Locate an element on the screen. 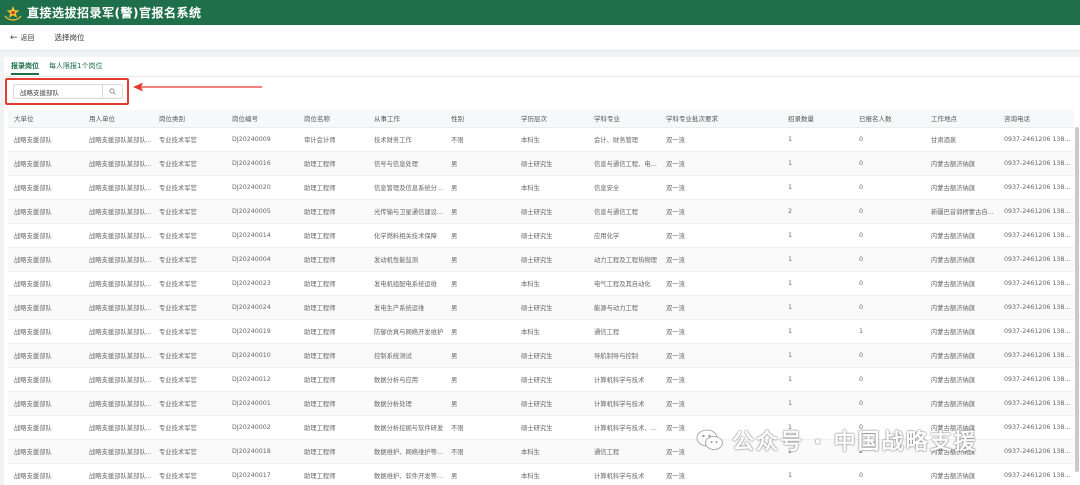 The width and height of the screenshot is (1080, 485). column-header: 学历层次 is located at coordinates (551, 119).